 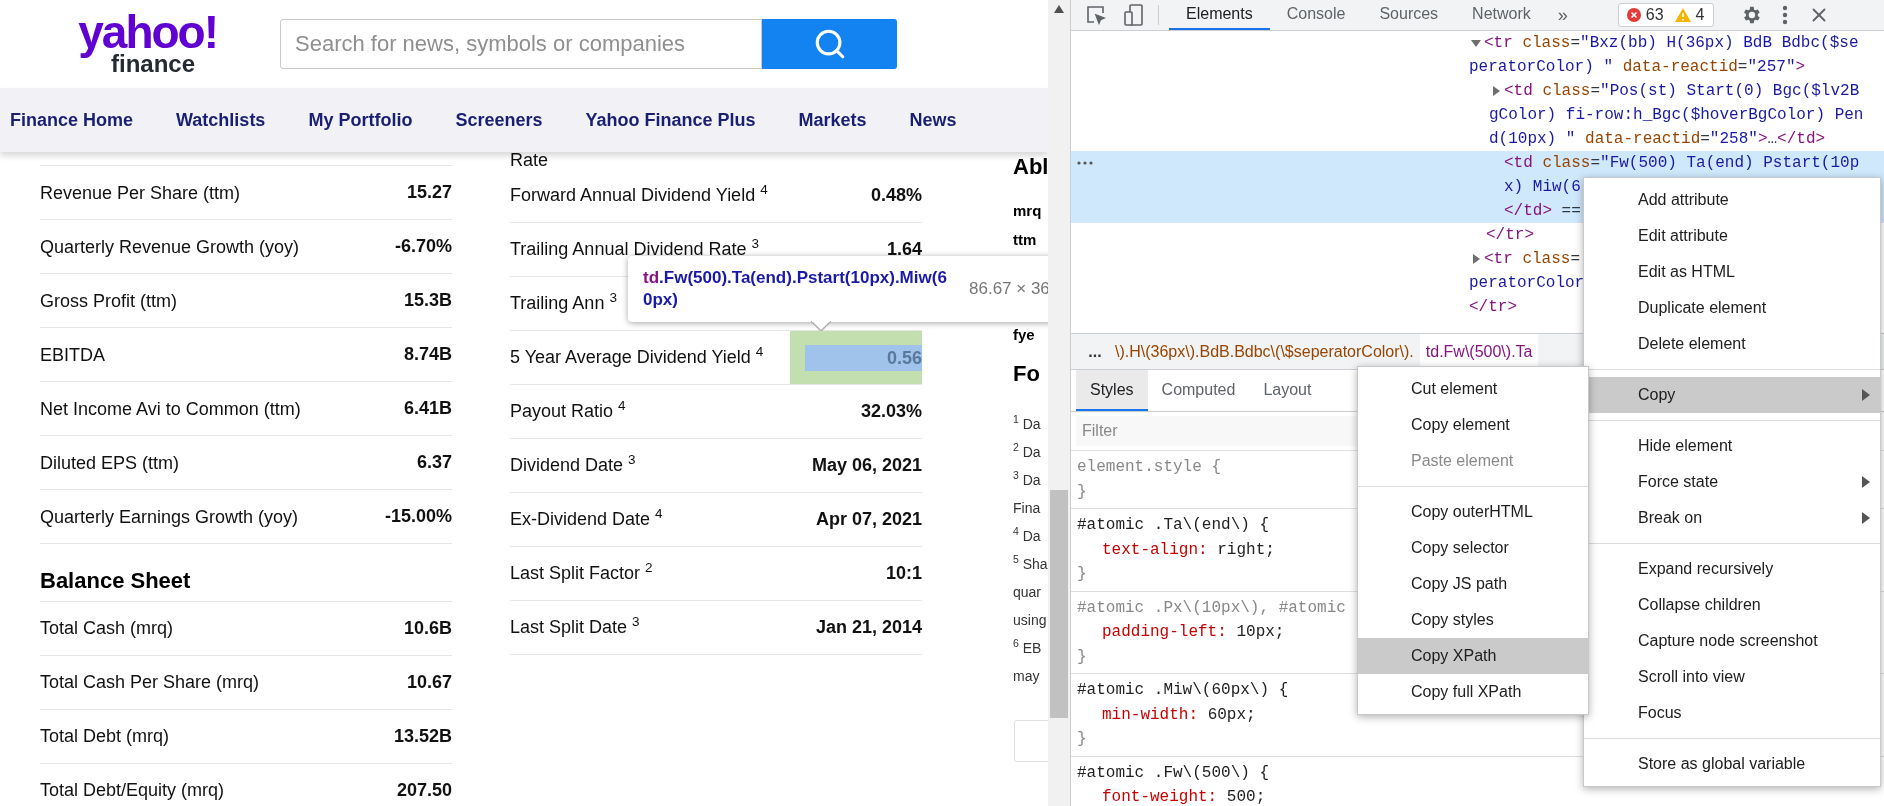 What do you see at coordinates (1409, 15) in the screenshot?
I see `devtools-tab: Sources` at bounding box center [1409, 15].